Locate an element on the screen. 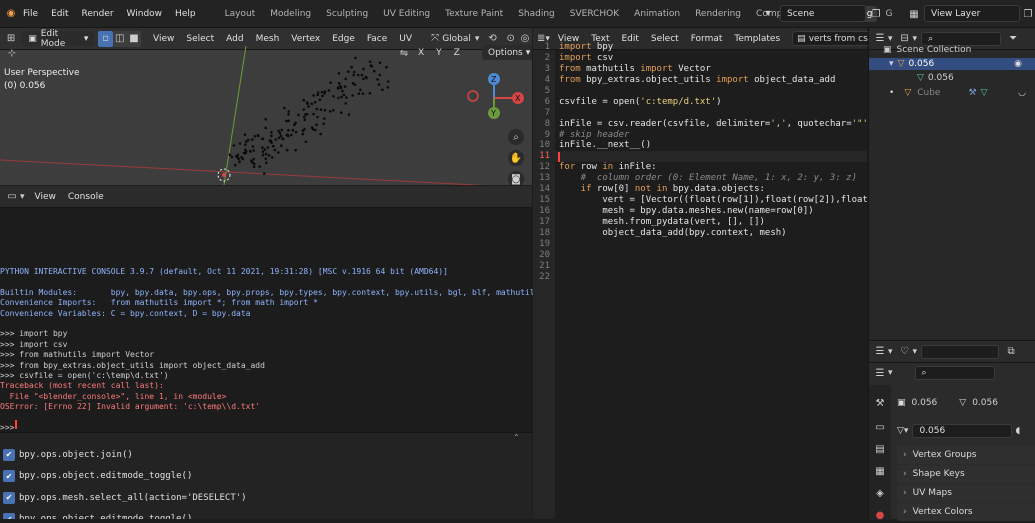  tool-tab-icon: ⚒ is located at coordinates (880, 403).